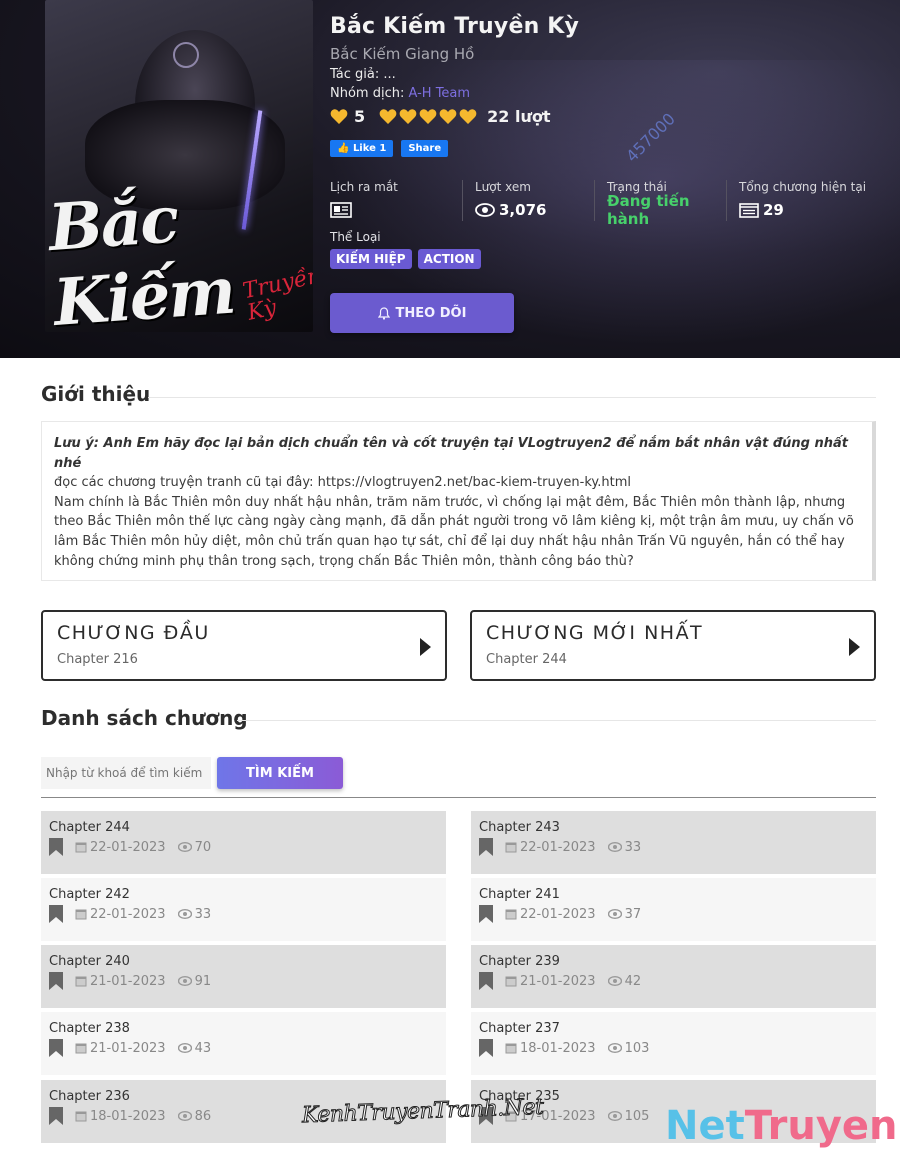 Image resolution: width=900 pixels, height=1149 pixels. Describe the element at coordinates (203, 1116) in the screenshot. I see `chapter-views: 86` at that location.